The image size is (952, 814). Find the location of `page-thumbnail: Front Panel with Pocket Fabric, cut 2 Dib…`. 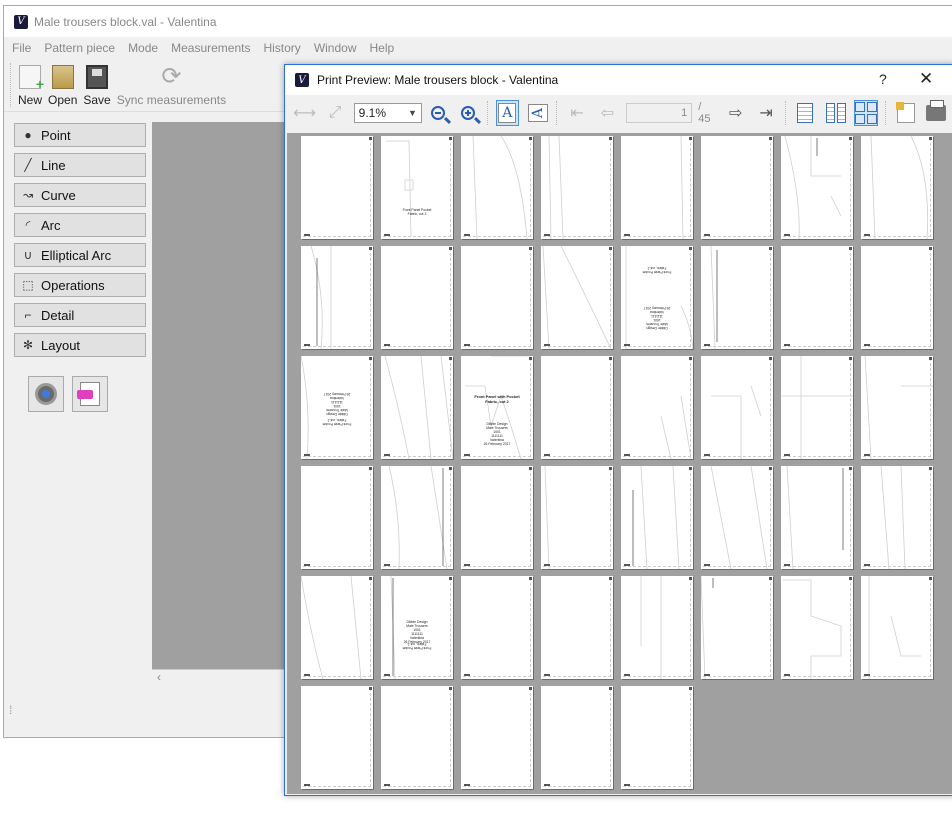

page-thumbnail: Front Panel with Pocket Fabric, cut 2 Dib… is located at coordinates (497, 407).